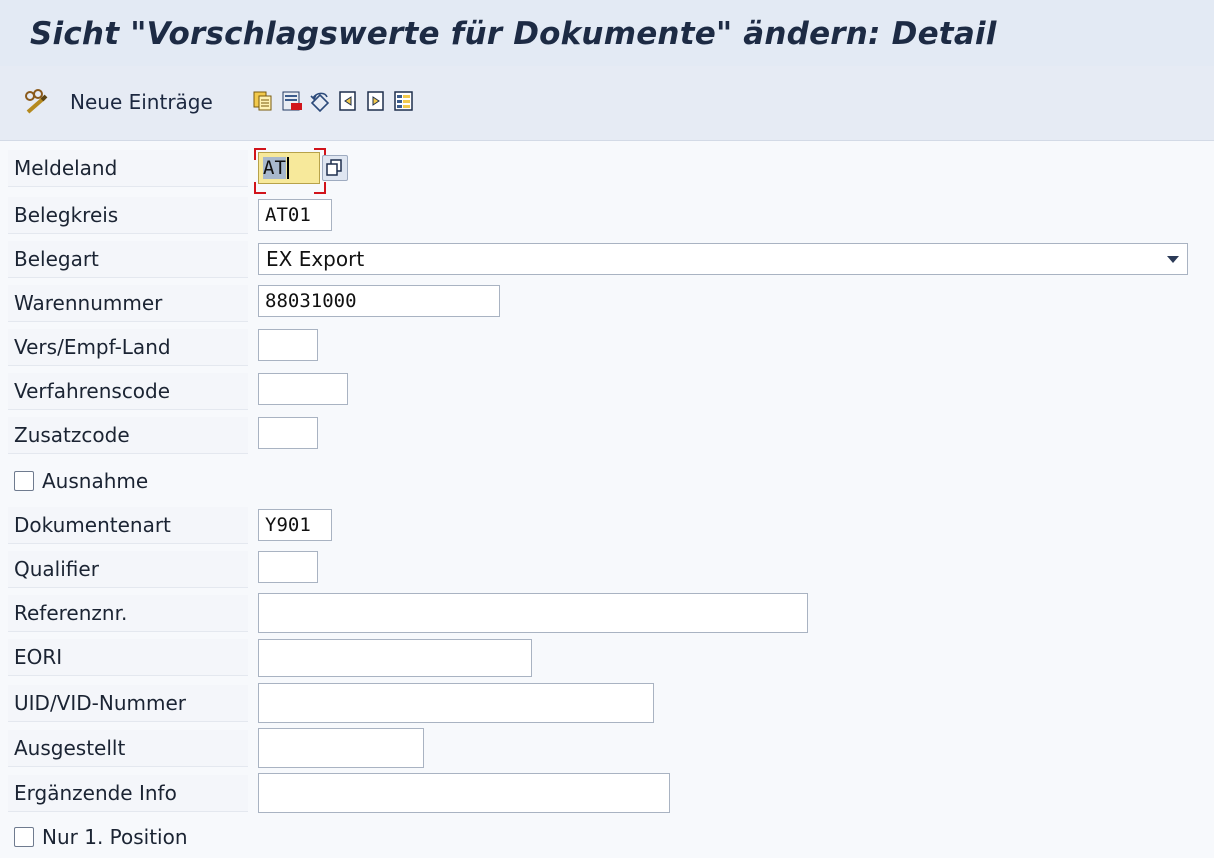 Image resolution: width=1214 pixels, height=858 pixels. What do you see at coordinates (607, 215) in the screenshot?
I see `row-belegkreis: Belegkreis AT01` at bounding box center [607, 215].